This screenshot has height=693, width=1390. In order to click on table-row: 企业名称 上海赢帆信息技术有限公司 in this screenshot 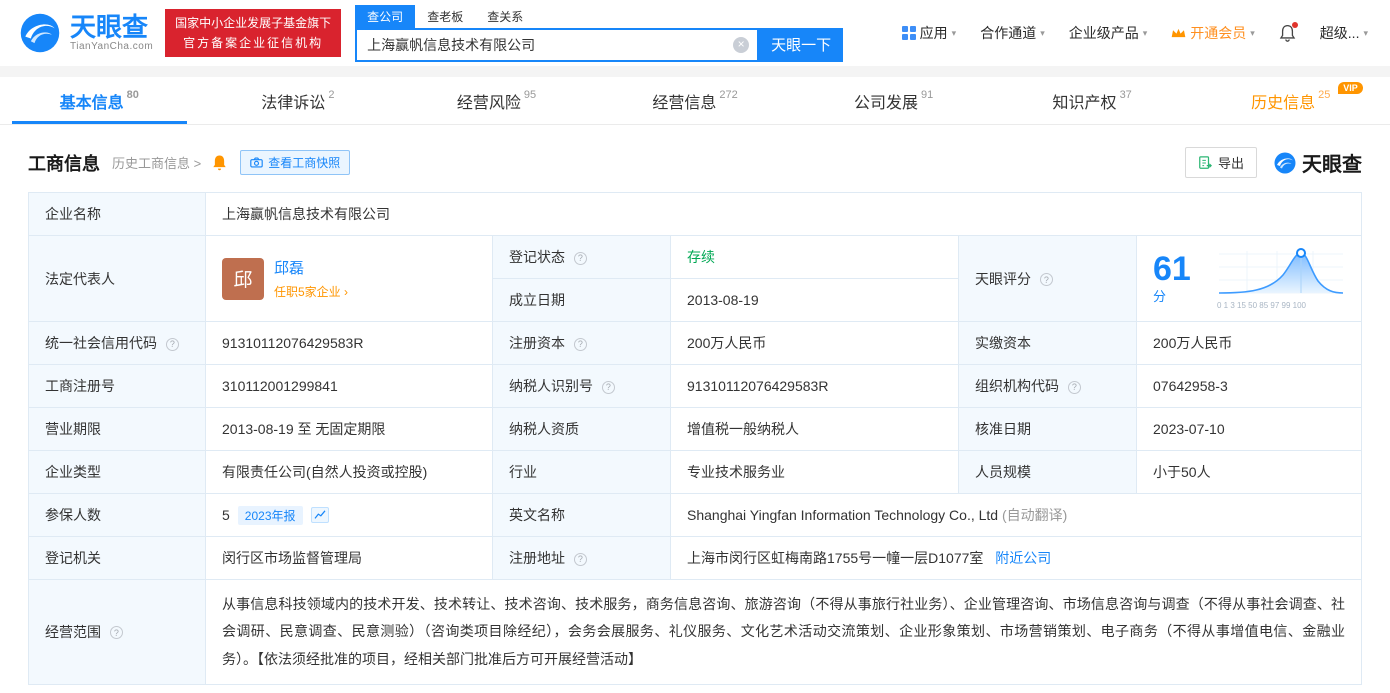, I will do `click(695, 214)`.